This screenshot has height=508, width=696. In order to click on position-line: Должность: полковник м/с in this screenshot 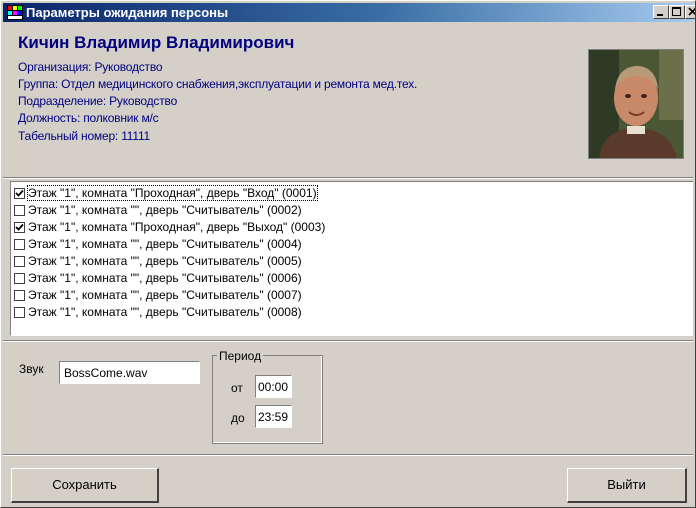, I will do `click(88, 118)`.